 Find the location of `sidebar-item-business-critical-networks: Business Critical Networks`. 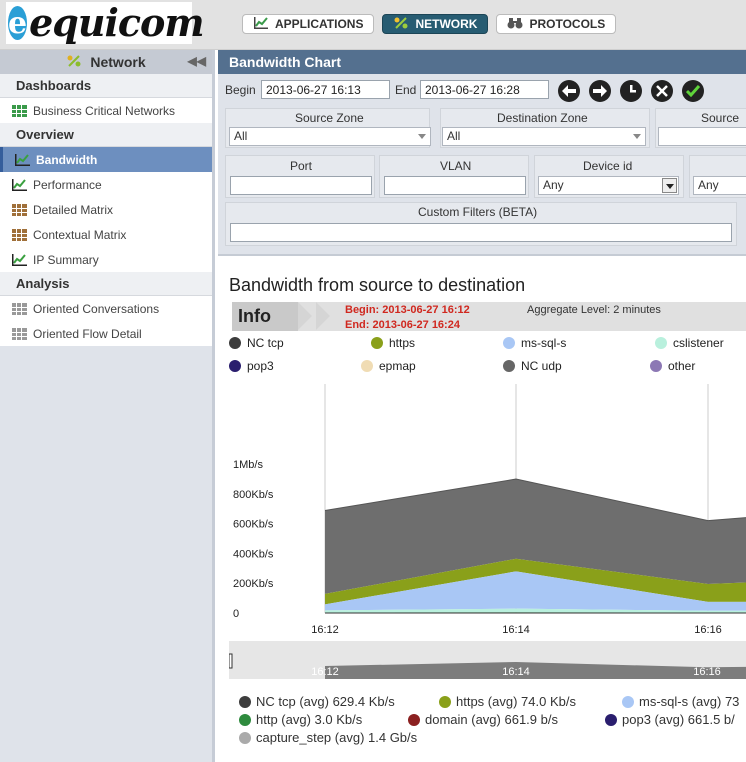

sidebar-item-business-critical-networks: Business Critical Networks is located at coordinates (106, 110).